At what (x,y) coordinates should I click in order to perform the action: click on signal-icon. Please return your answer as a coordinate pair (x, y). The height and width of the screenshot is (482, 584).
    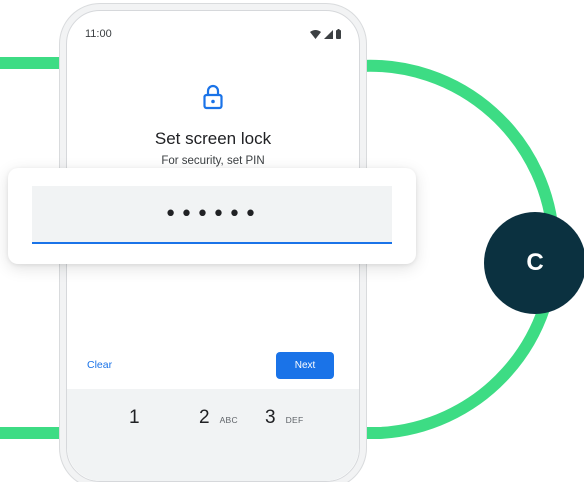
    Looking at the image, I should click on (328, 34).